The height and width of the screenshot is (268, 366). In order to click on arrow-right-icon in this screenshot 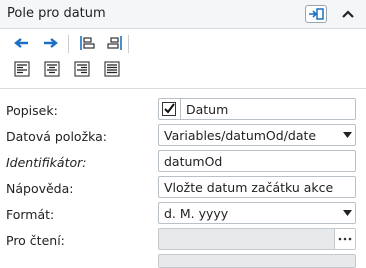, I will do `click(51, 43)`.